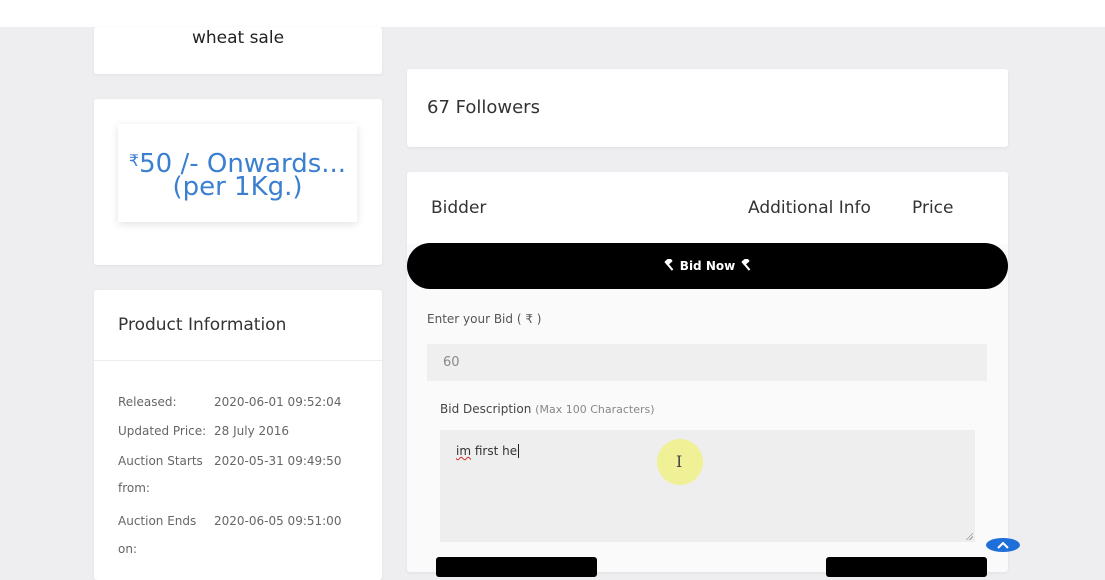 Image resolution: width=1105 pixels, height=580 pixels. I want to click on description-text: first he, so click(494, 451).